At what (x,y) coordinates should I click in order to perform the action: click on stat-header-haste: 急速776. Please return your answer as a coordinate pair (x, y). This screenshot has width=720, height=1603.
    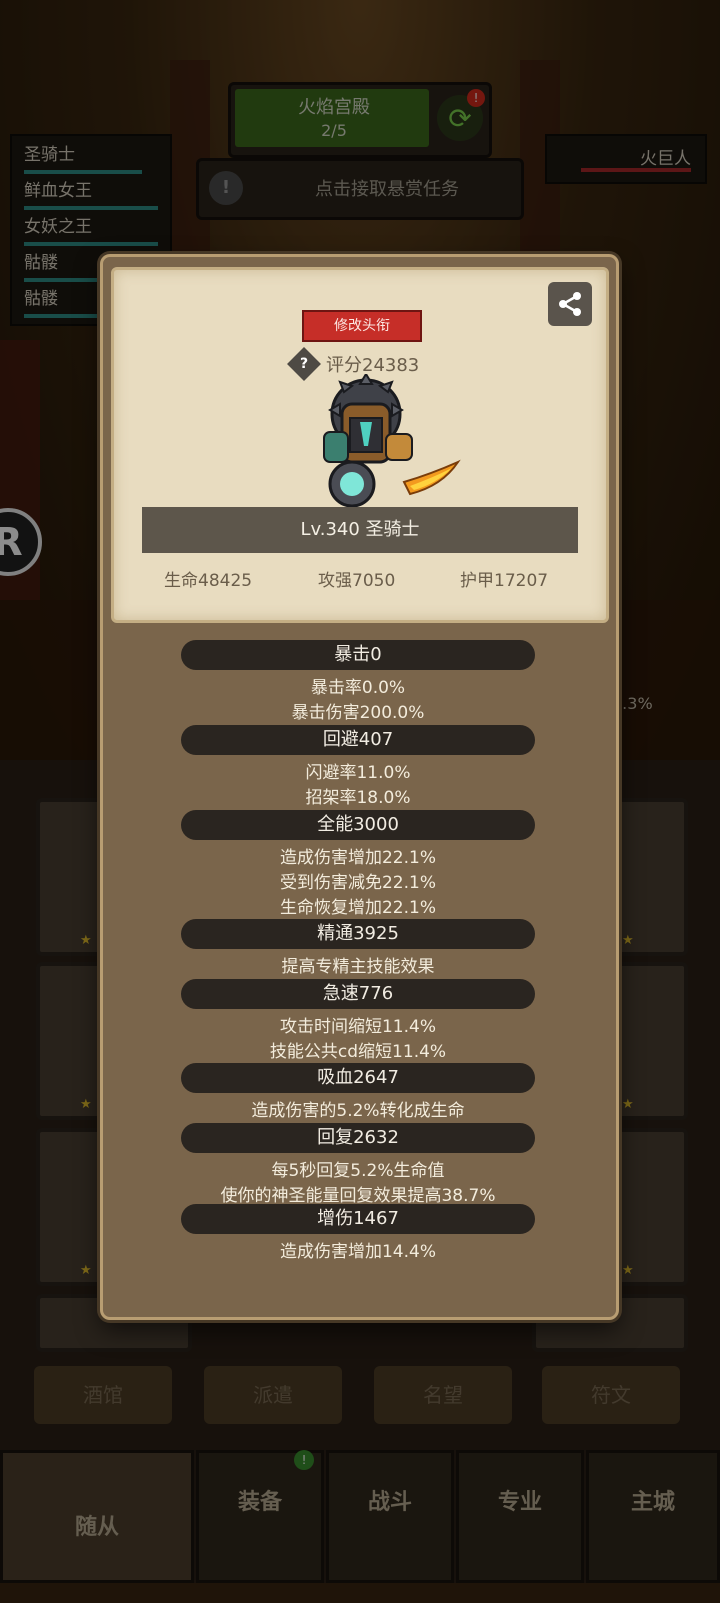
    Looking at the image, I should click on (358, 994).